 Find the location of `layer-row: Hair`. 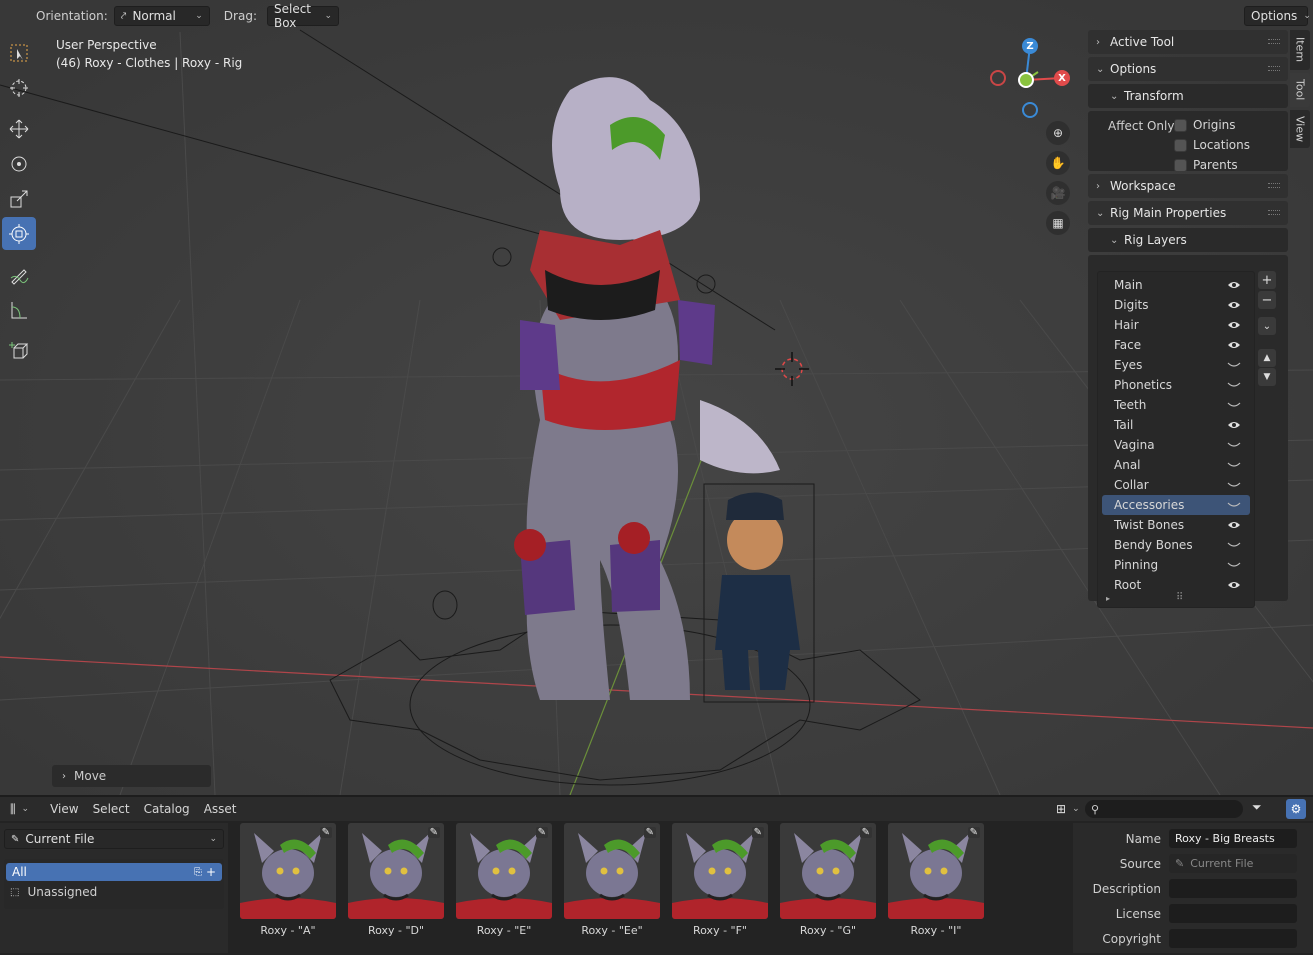

layer-row: Hair is located at coordinates (1176, 325).